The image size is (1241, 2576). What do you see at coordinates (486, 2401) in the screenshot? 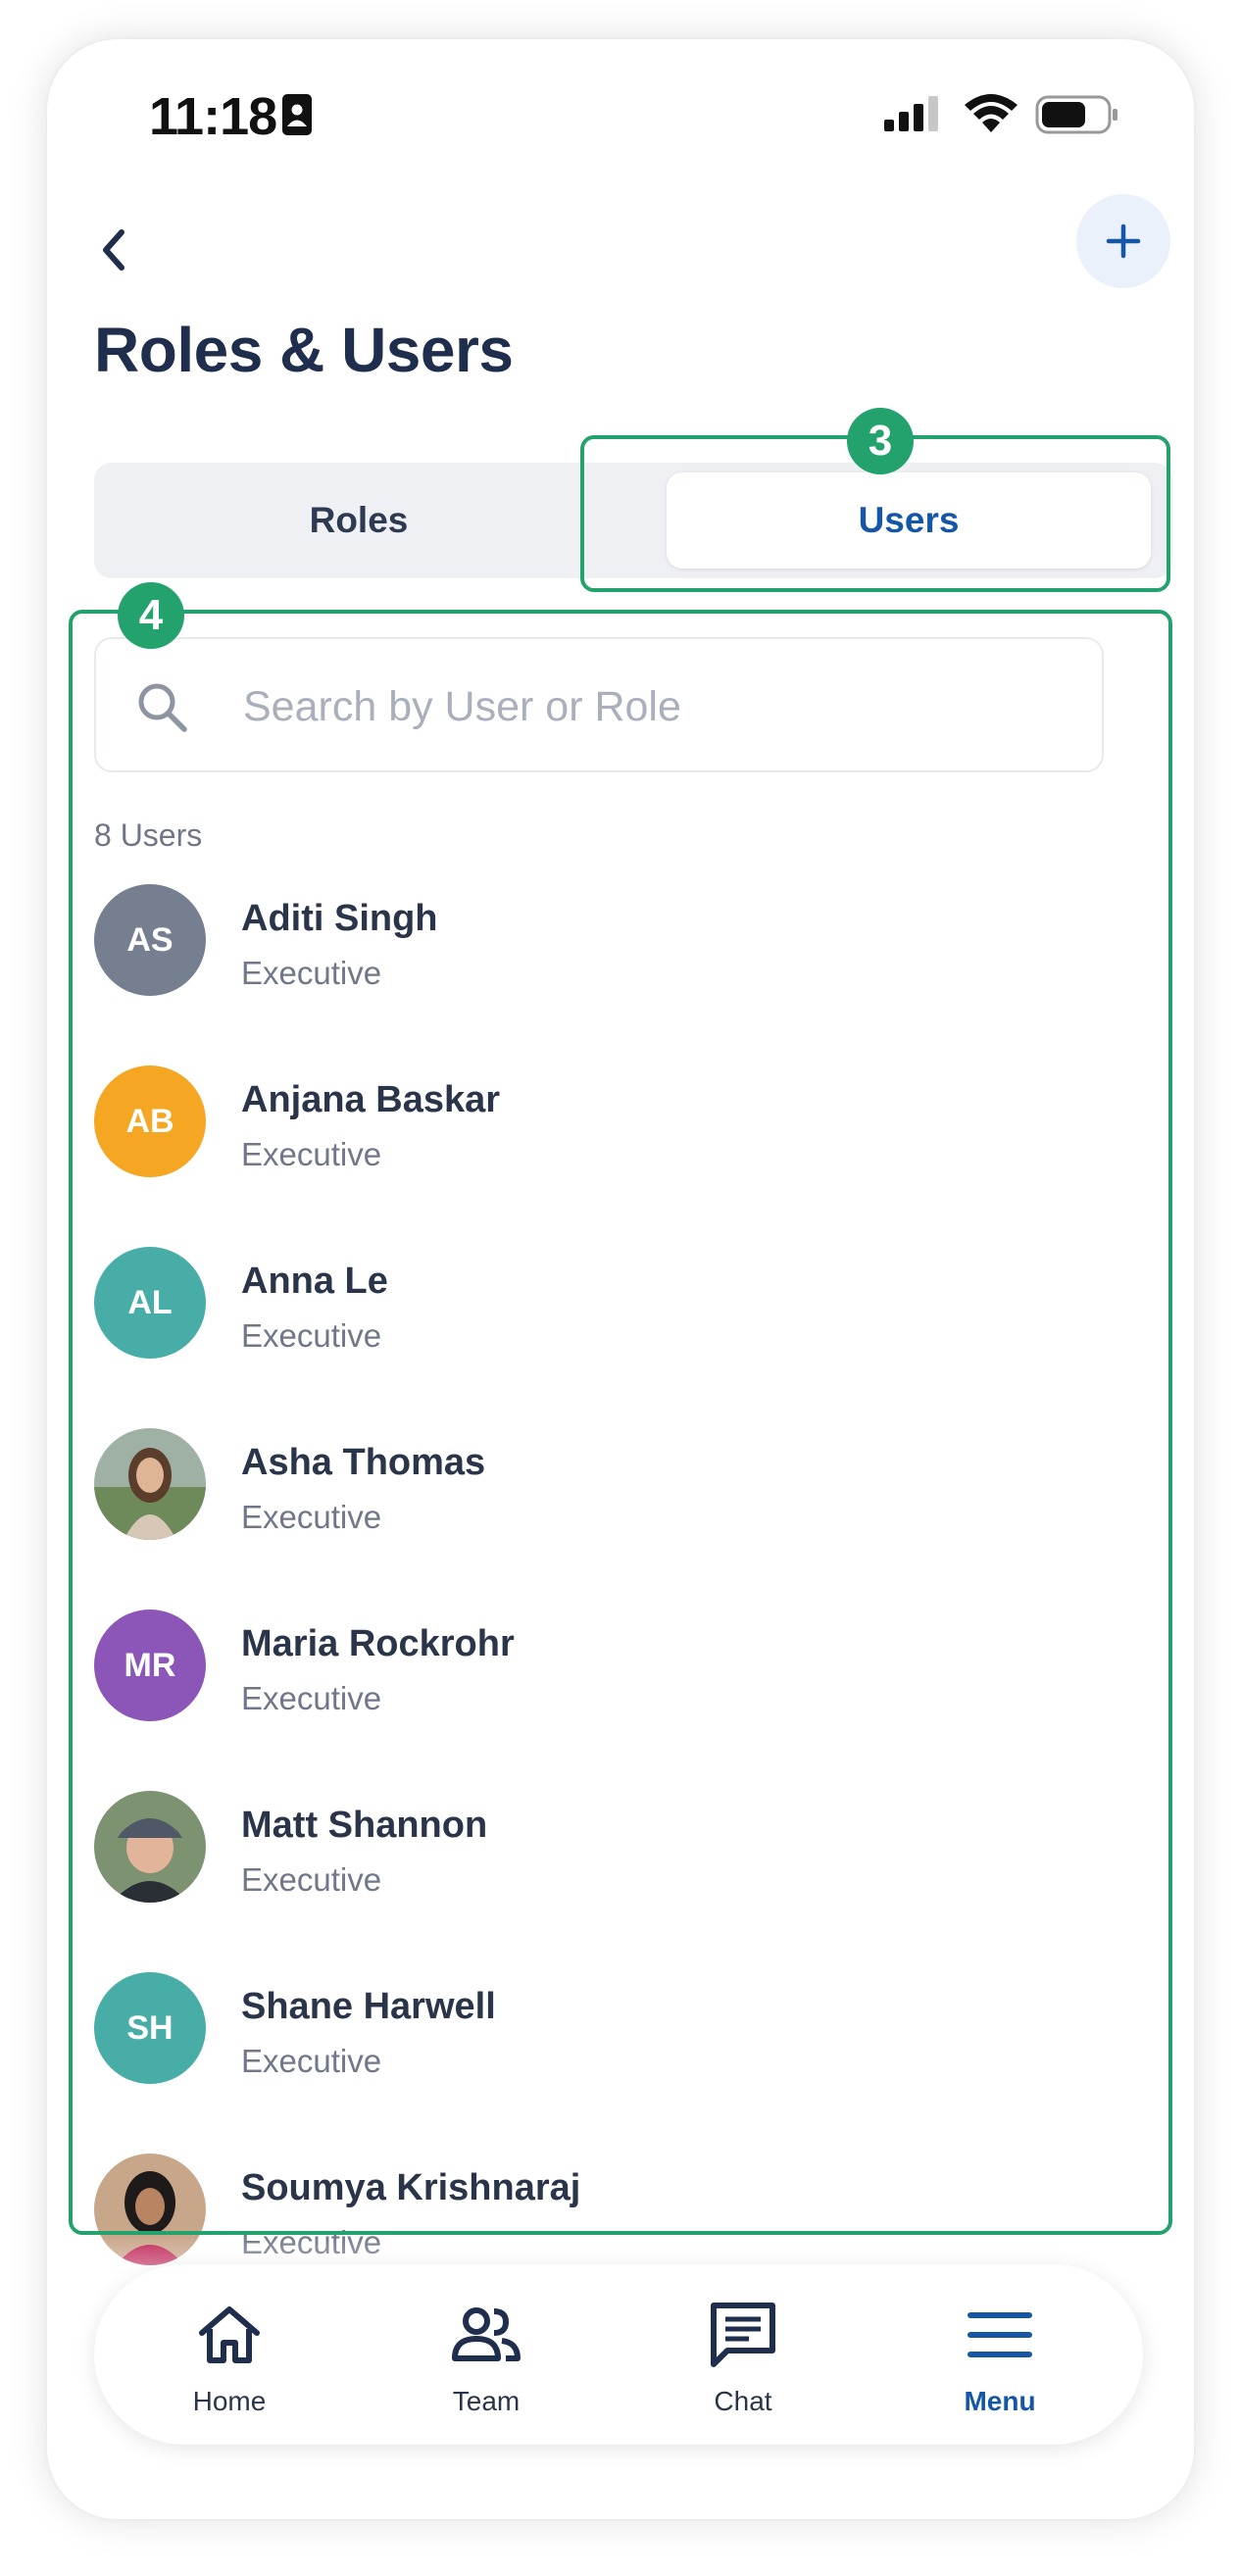
I see `nav-label: Team` at bounding box center [486, 2401].